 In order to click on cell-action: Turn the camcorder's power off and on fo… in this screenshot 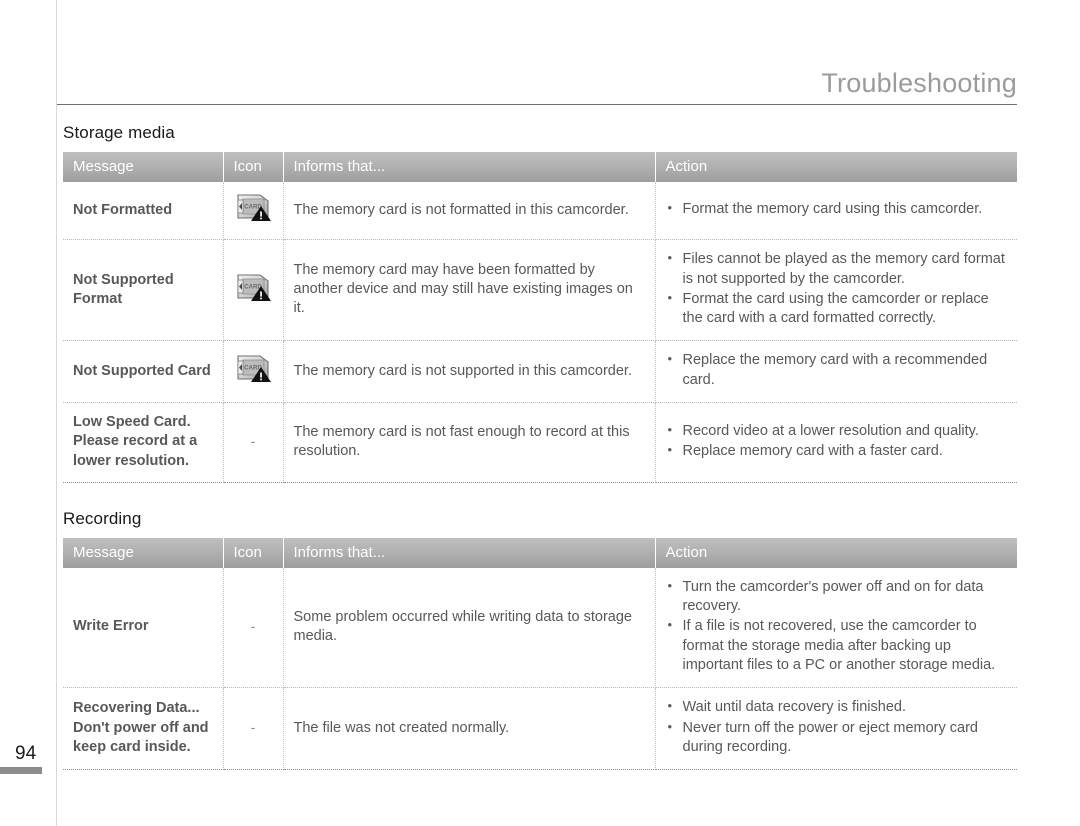, I will do `click(836, 628)`.